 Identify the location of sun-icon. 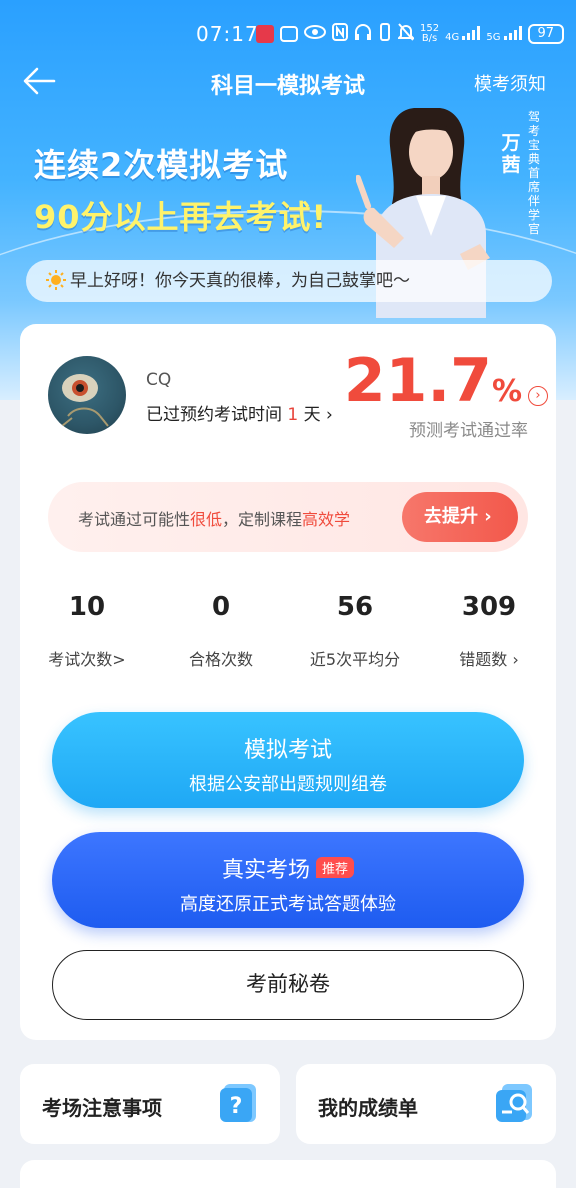
(56, 285).